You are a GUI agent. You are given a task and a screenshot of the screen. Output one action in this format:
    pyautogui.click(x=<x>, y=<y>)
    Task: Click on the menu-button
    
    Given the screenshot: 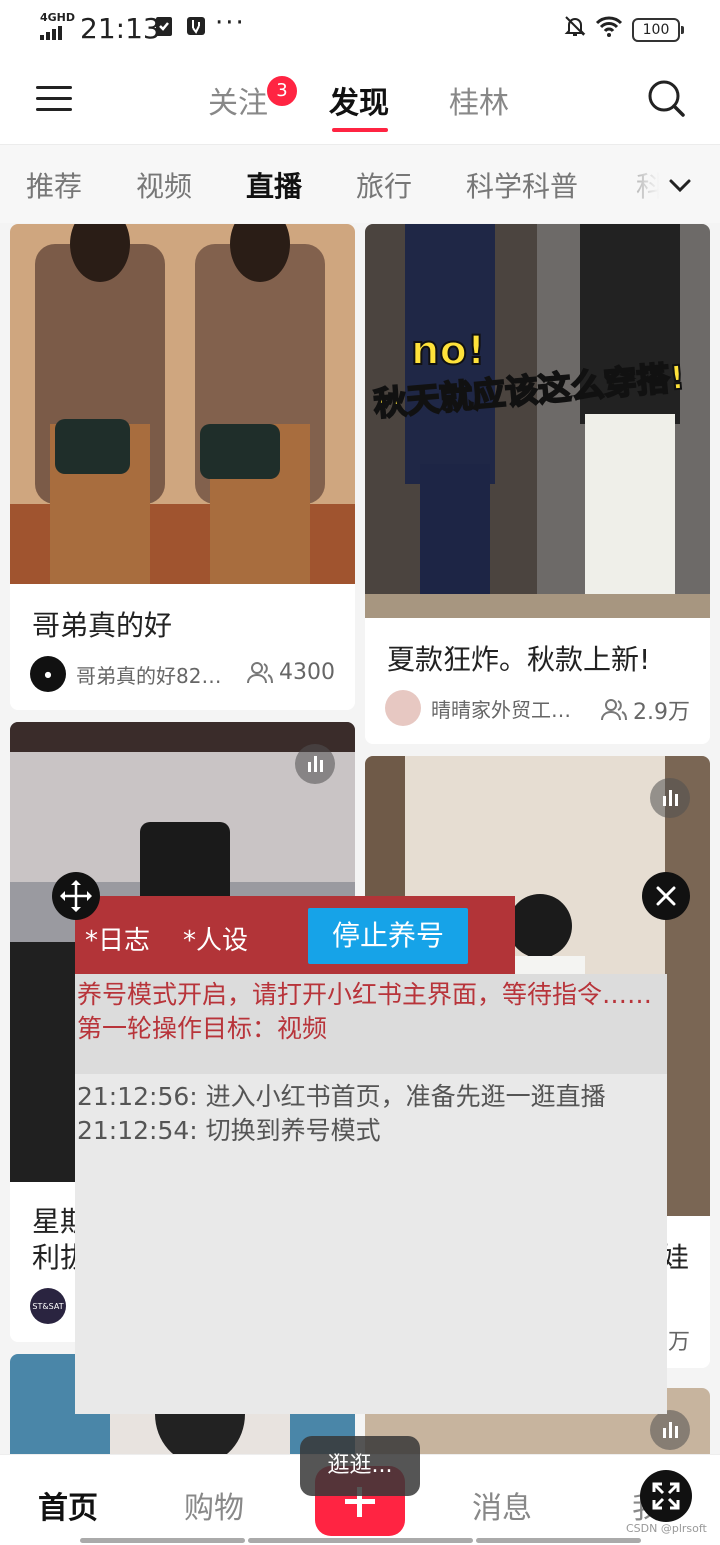 What is the action you would take?
    pyautogui.click(x=54, y=99)
    